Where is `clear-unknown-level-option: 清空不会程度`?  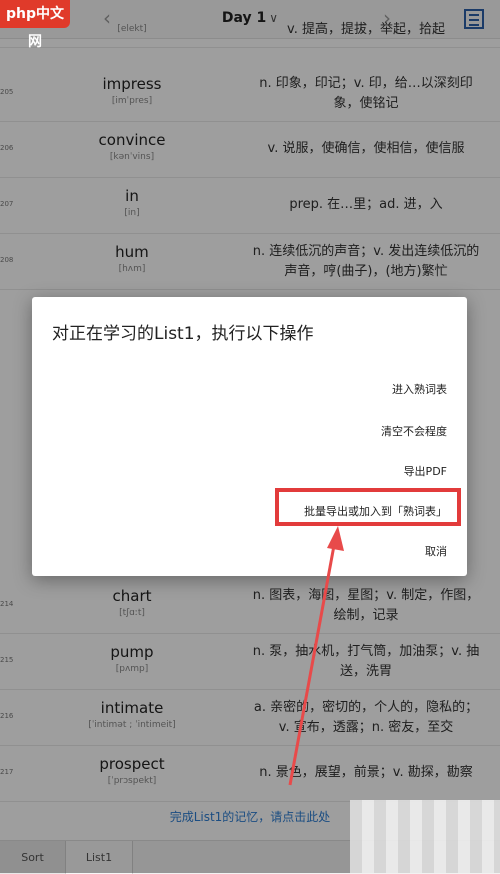 clear-unknown-level-option: 清空不会程度 is located at coordinates (414, 431).